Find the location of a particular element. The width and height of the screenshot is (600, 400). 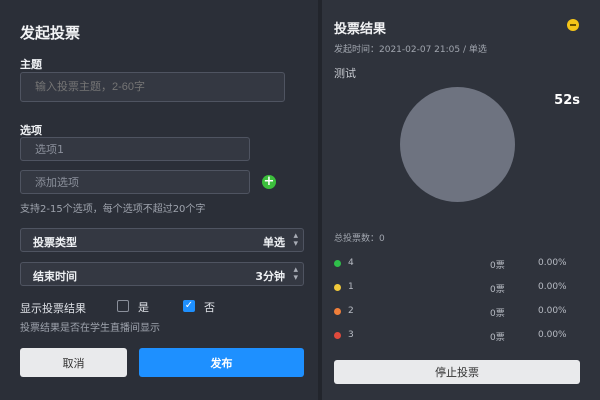

result-row: 2 0票 0.00% is located at coordinates (454, 313).